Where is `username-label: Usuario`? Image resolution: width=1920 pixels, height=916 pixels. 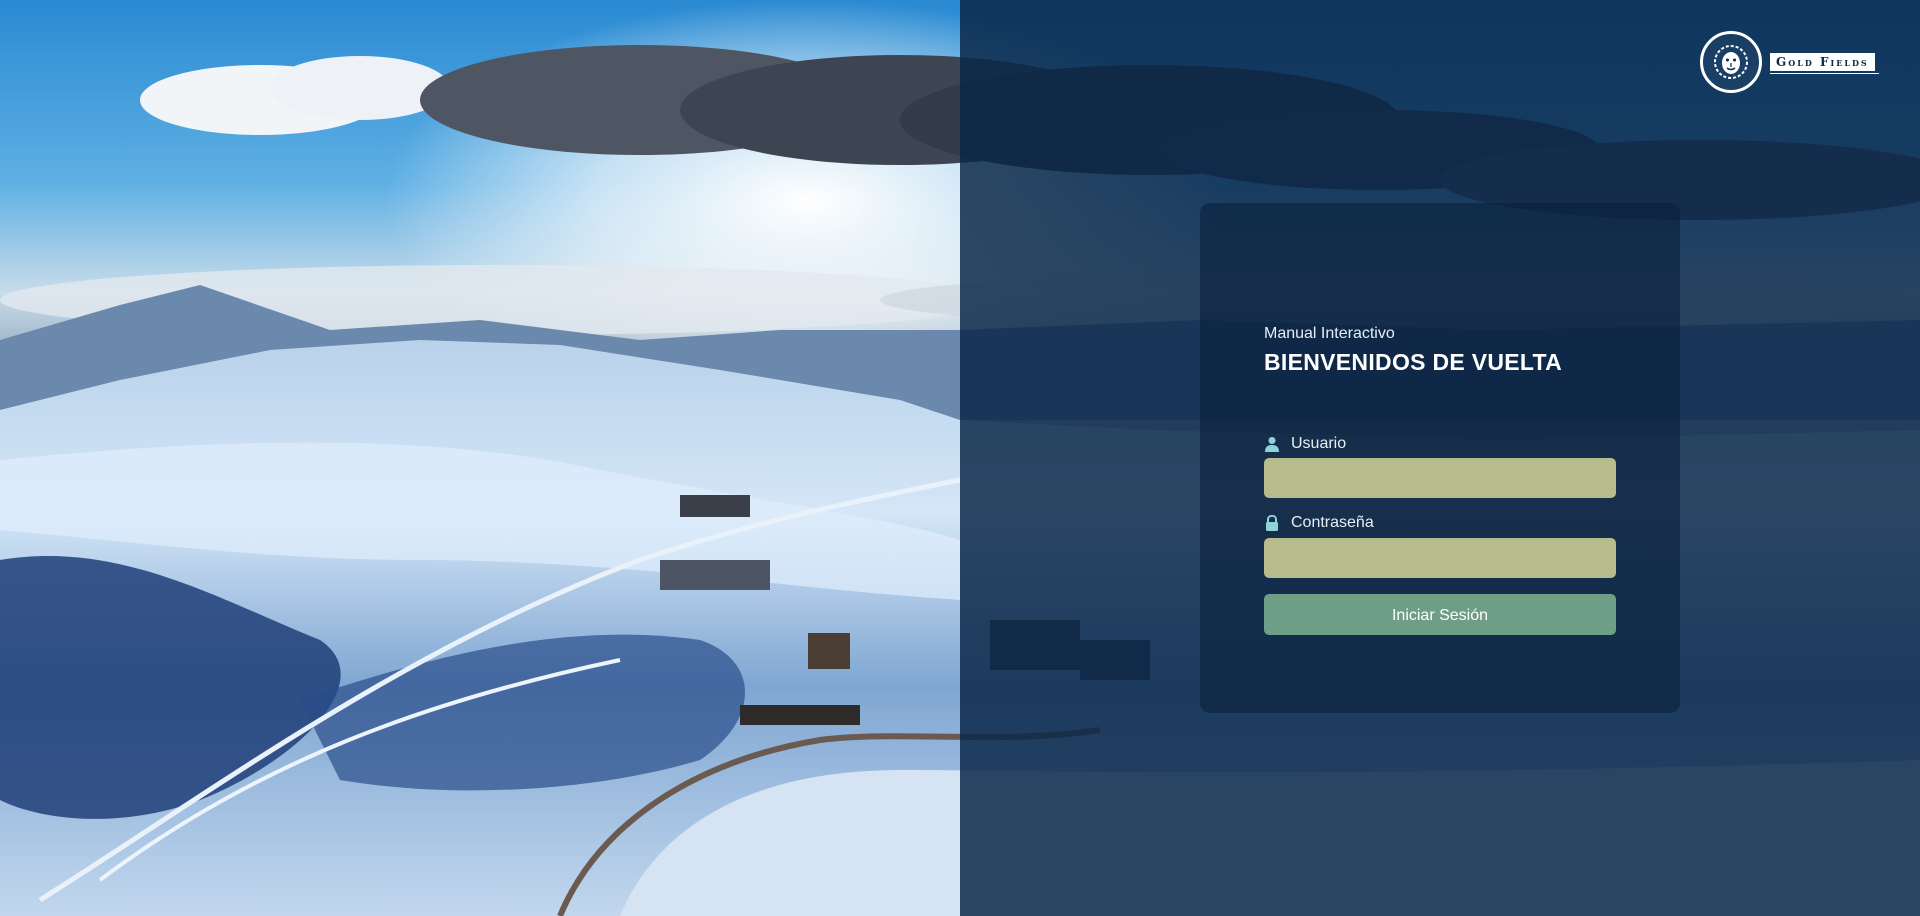 username-label: Usuario is located at coordinates (1305, 444).